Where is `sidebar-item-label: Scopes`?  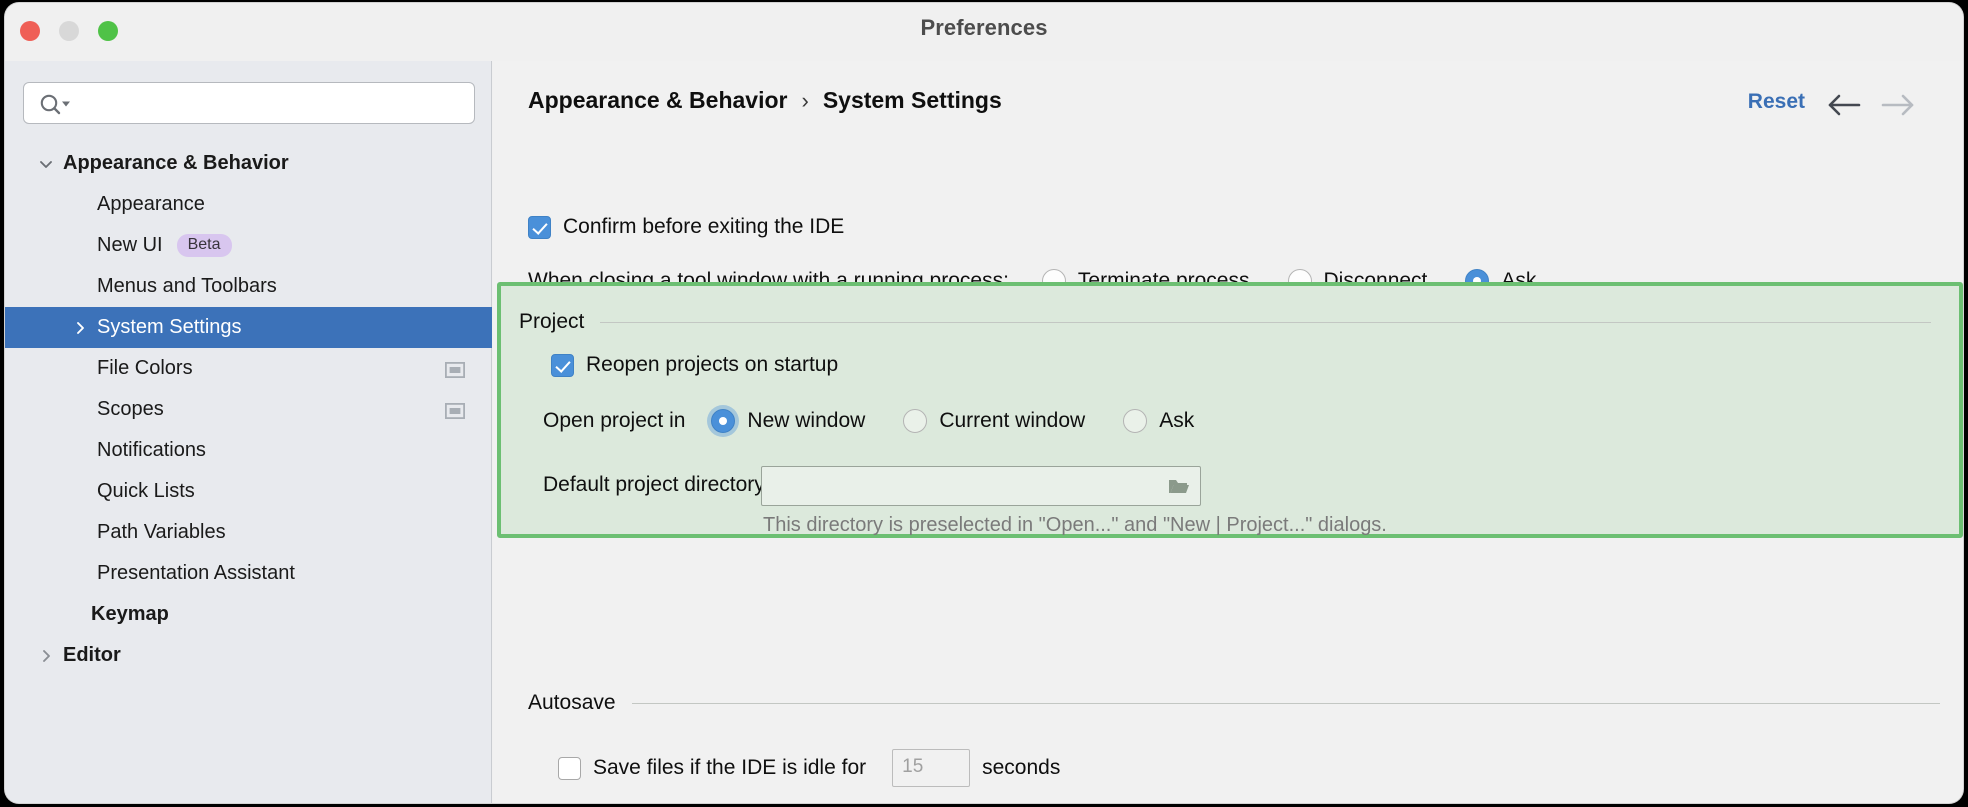
sidebar-item-label: Scopes is located at coordinates (130, 409).